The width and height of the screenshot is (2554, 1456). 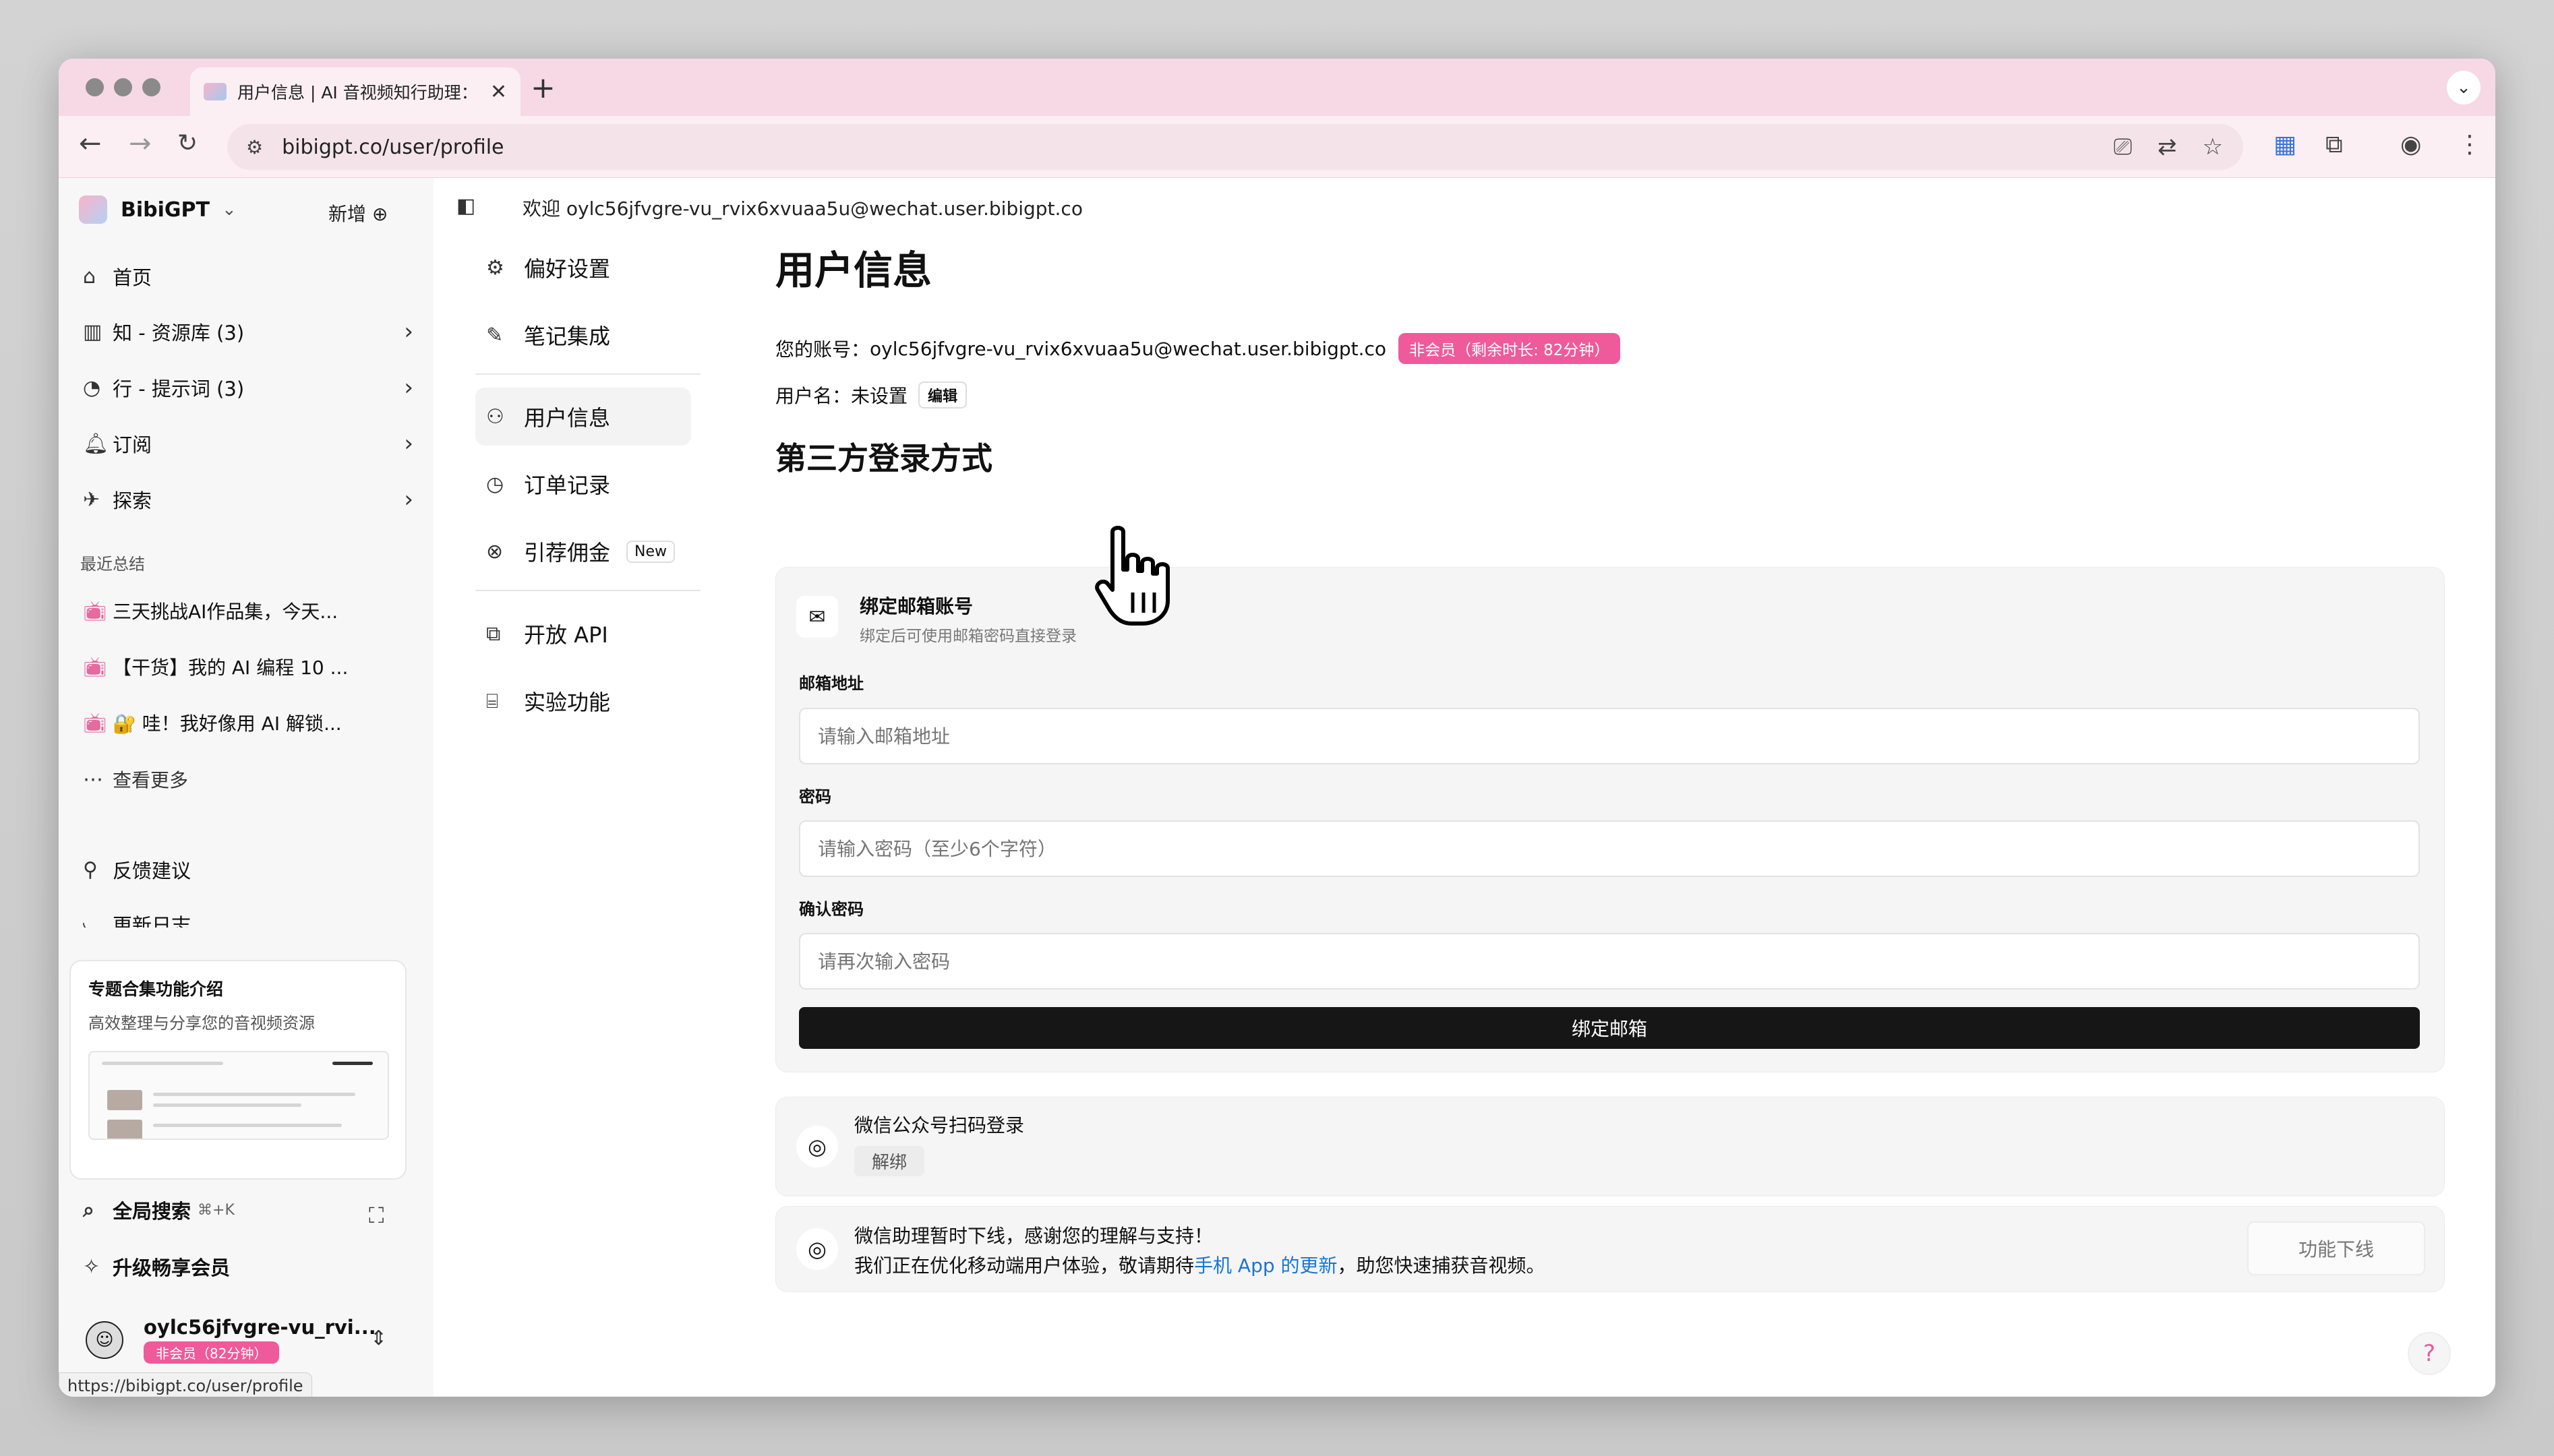 What do you see at coordinates (495, 416) in the screenshot?
I see `user-icon: ⚇` at bounding box center [495, 416].